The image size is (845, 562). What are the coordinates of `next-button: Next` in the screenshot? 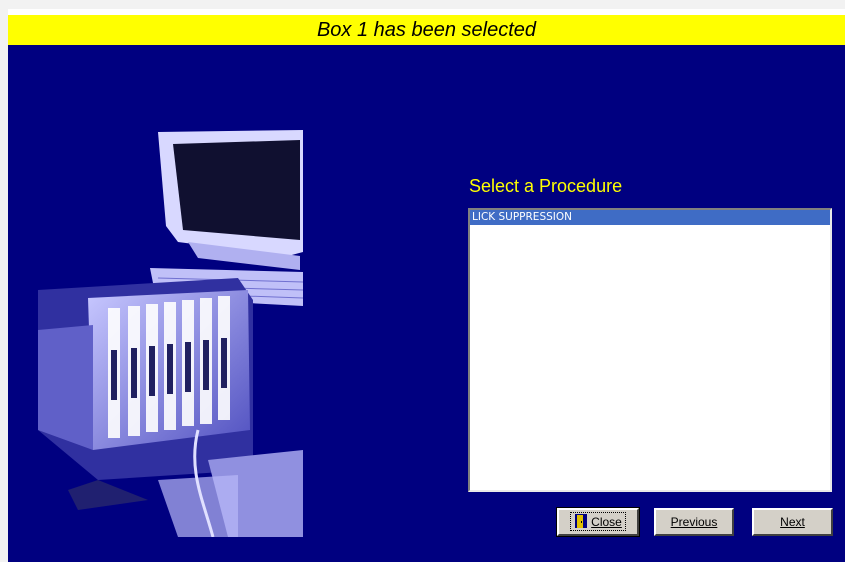 It's located at (792, 522).